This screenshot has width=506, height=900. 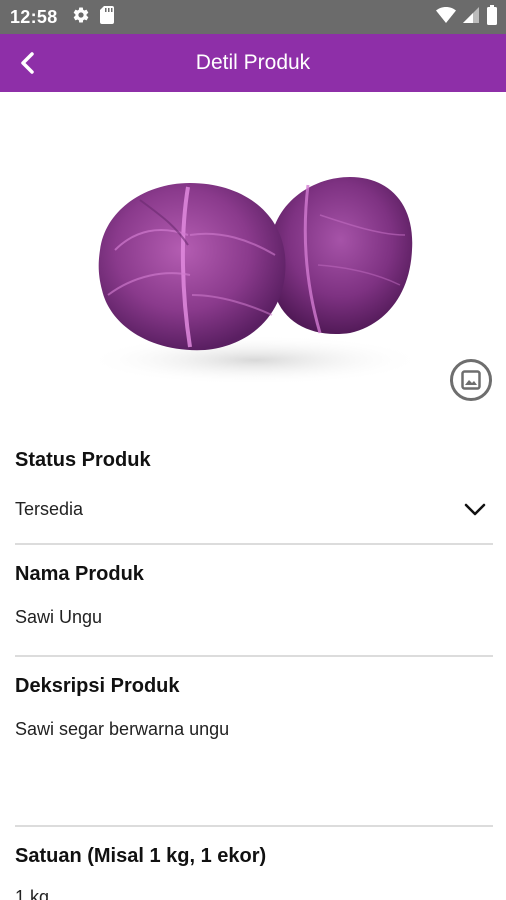 I want to click on name-input: Sawi Ungu, so click(x=254, y=618).